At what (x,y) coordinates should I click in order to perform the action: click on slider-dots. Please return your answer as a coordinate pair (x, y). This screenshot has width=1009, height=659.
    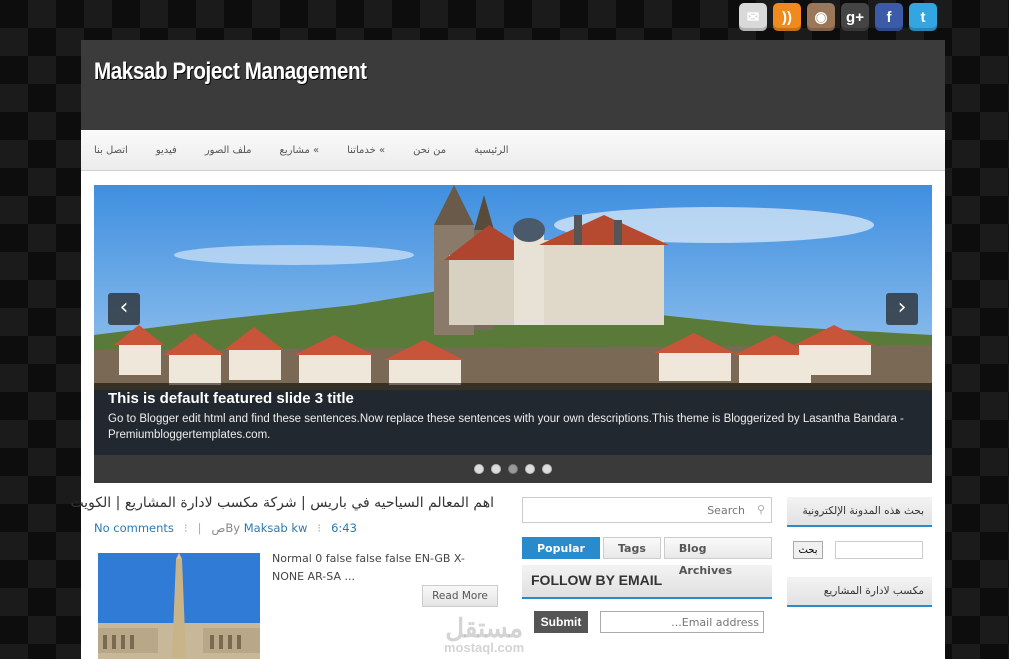
    Looking at the image, I should click on (513, 469).